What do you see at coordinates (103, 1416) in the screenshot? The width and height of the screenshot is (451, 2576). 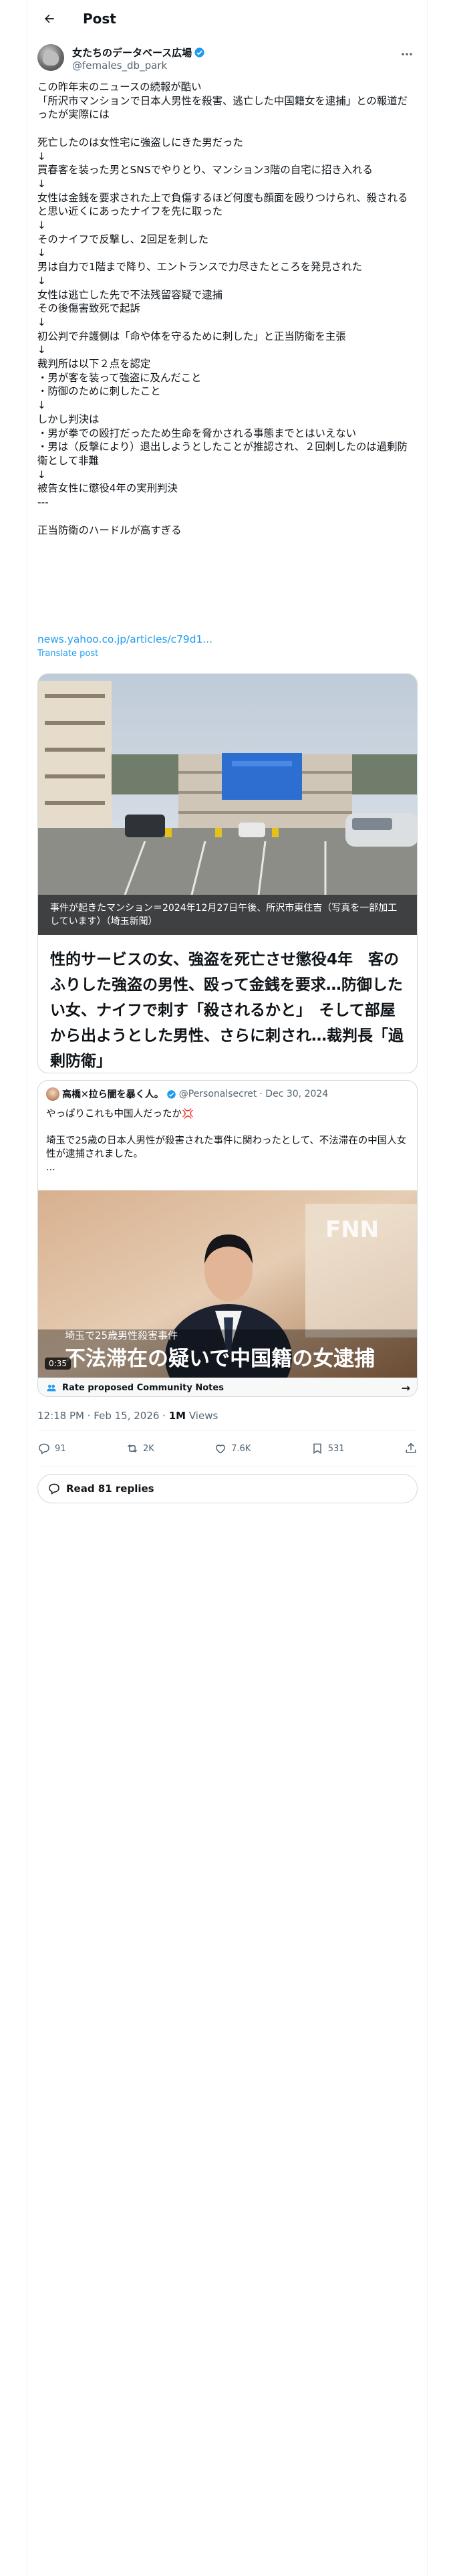 I see `timestamp-text: 12:18 PM · Feb 15, 2026 ·` at bounding box center [103, 1416].